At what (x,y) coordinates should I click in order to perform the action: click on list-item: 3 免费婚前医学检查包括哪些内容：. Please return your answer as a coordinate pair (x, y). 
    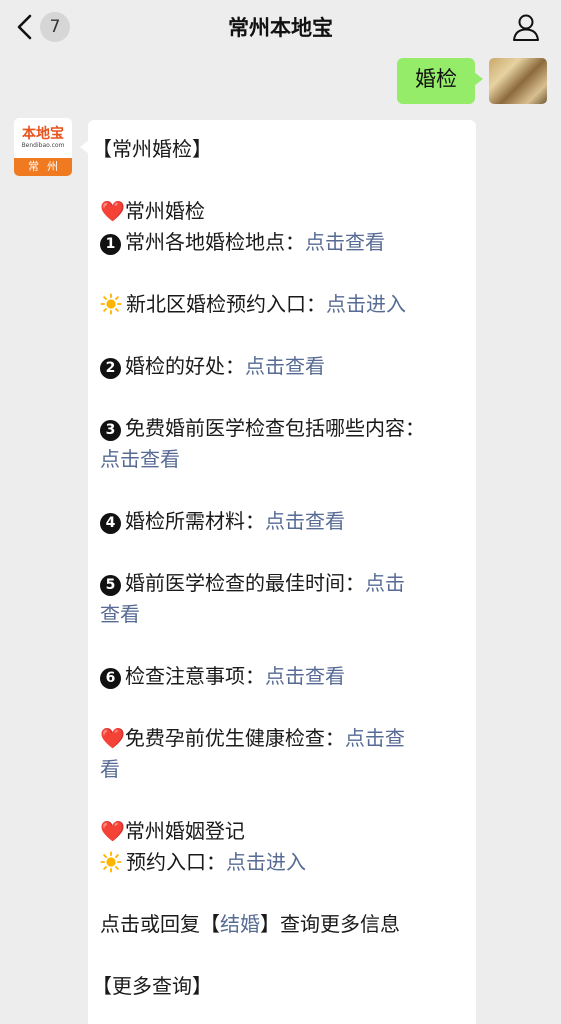
    Looking at the image, I should click on (282, 428).